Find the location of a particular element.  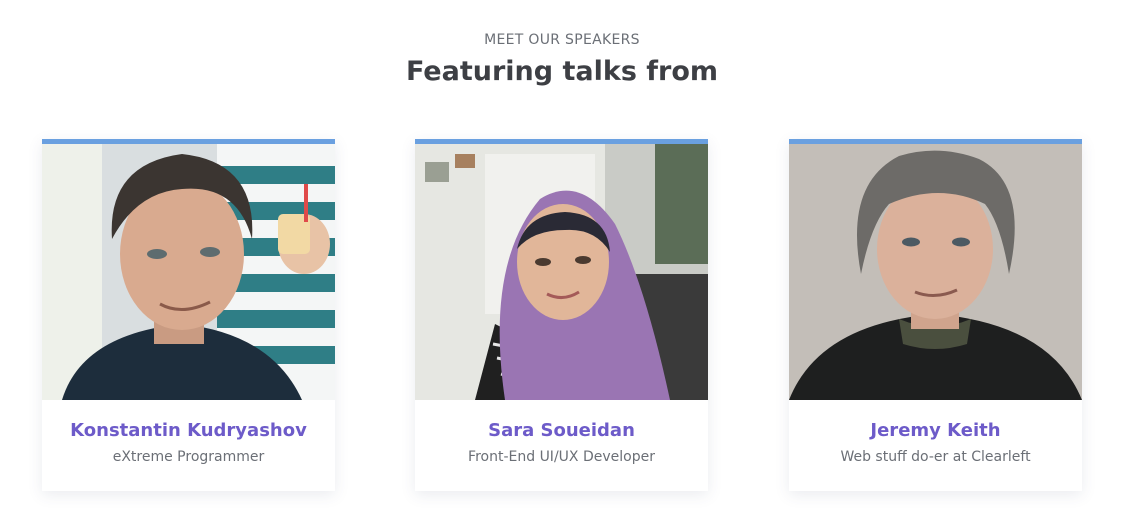

section-heading: Featuring talks from is located at coordinates (562, 71).